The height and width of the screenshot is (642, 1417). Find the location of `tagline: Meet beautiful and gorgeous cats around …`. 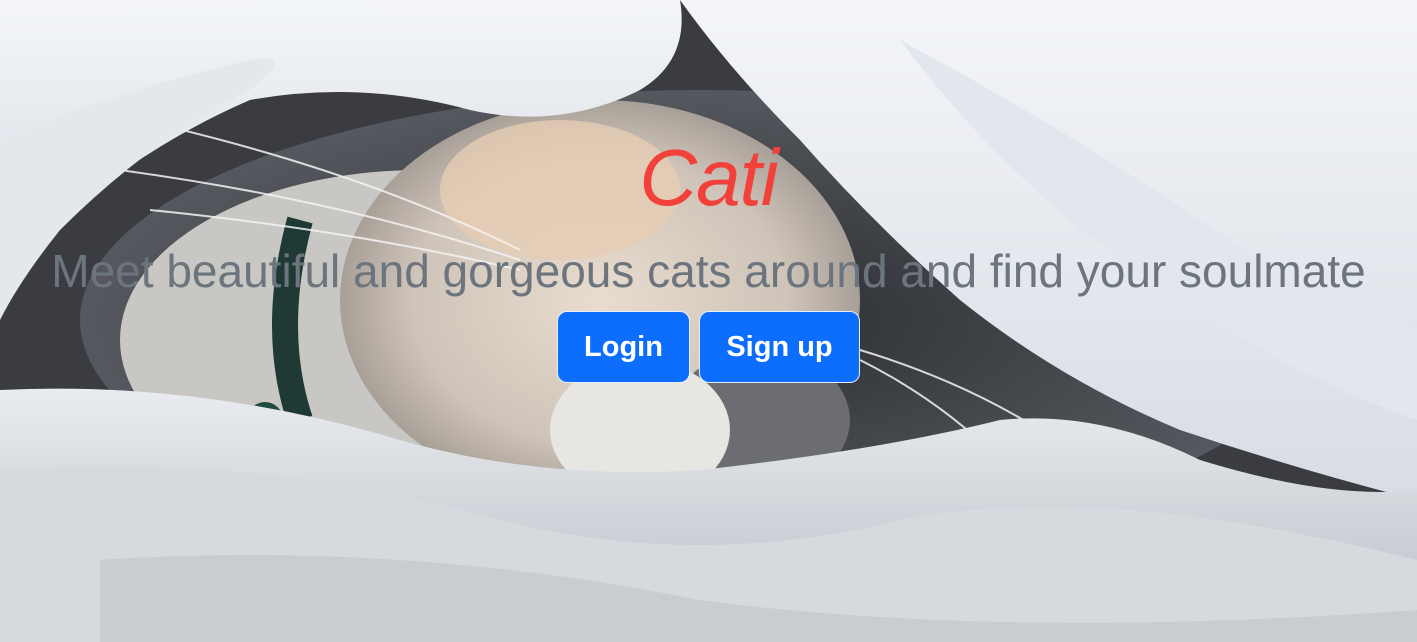

tagline: Meet beautiful and gorgeous cats around … is located at coordinates (708, 271).